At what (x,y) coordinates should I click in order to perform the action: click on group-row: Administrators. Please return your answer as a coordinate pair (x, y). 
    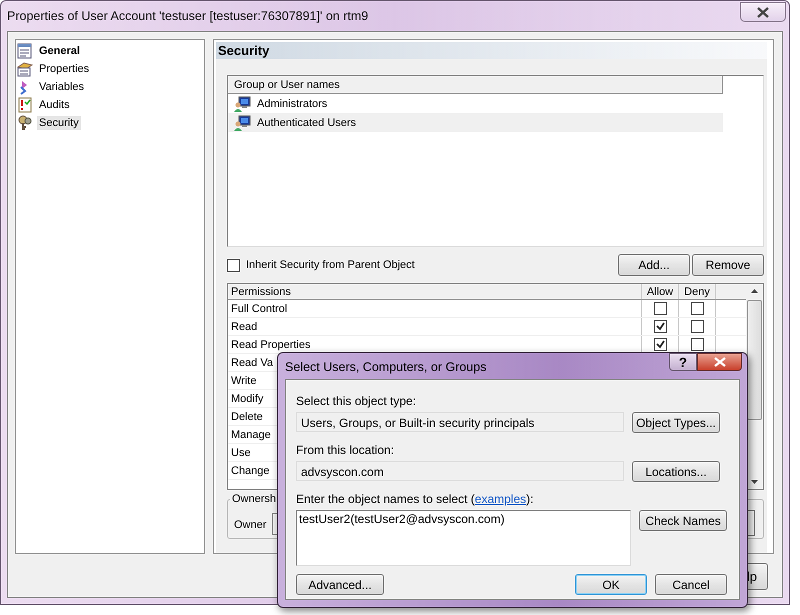
    Looking at the image, I should click on (475, 103).